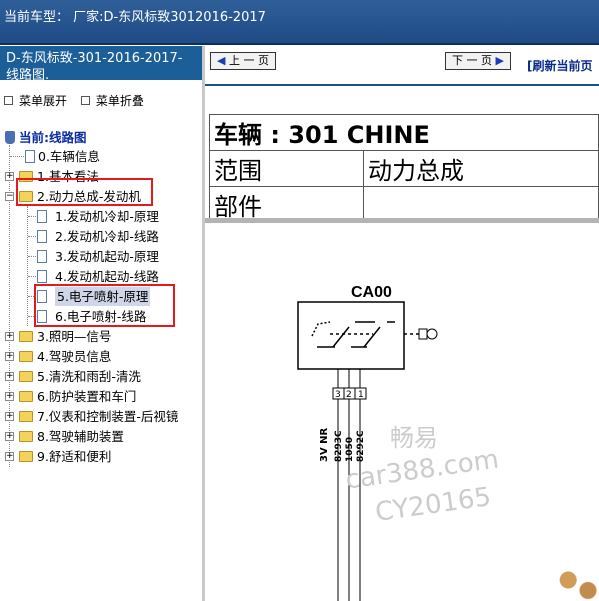  I want to click on tree-item-engine-start-principle: 3.发动机起动-原理, so click(100, 256).